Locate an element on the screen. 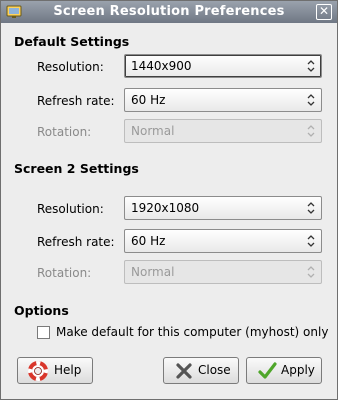  options-heading: Options is located at coordinates (41, 310).